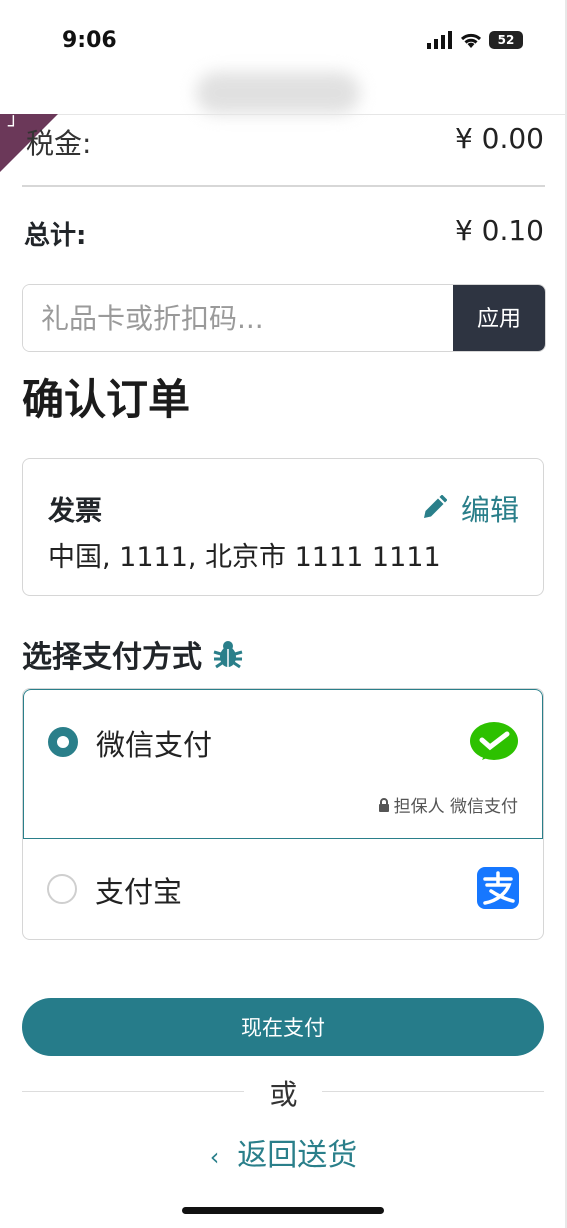  Describe the element at coordinates (383, 804) in the screenshot. I see `lock-icon` at that location.